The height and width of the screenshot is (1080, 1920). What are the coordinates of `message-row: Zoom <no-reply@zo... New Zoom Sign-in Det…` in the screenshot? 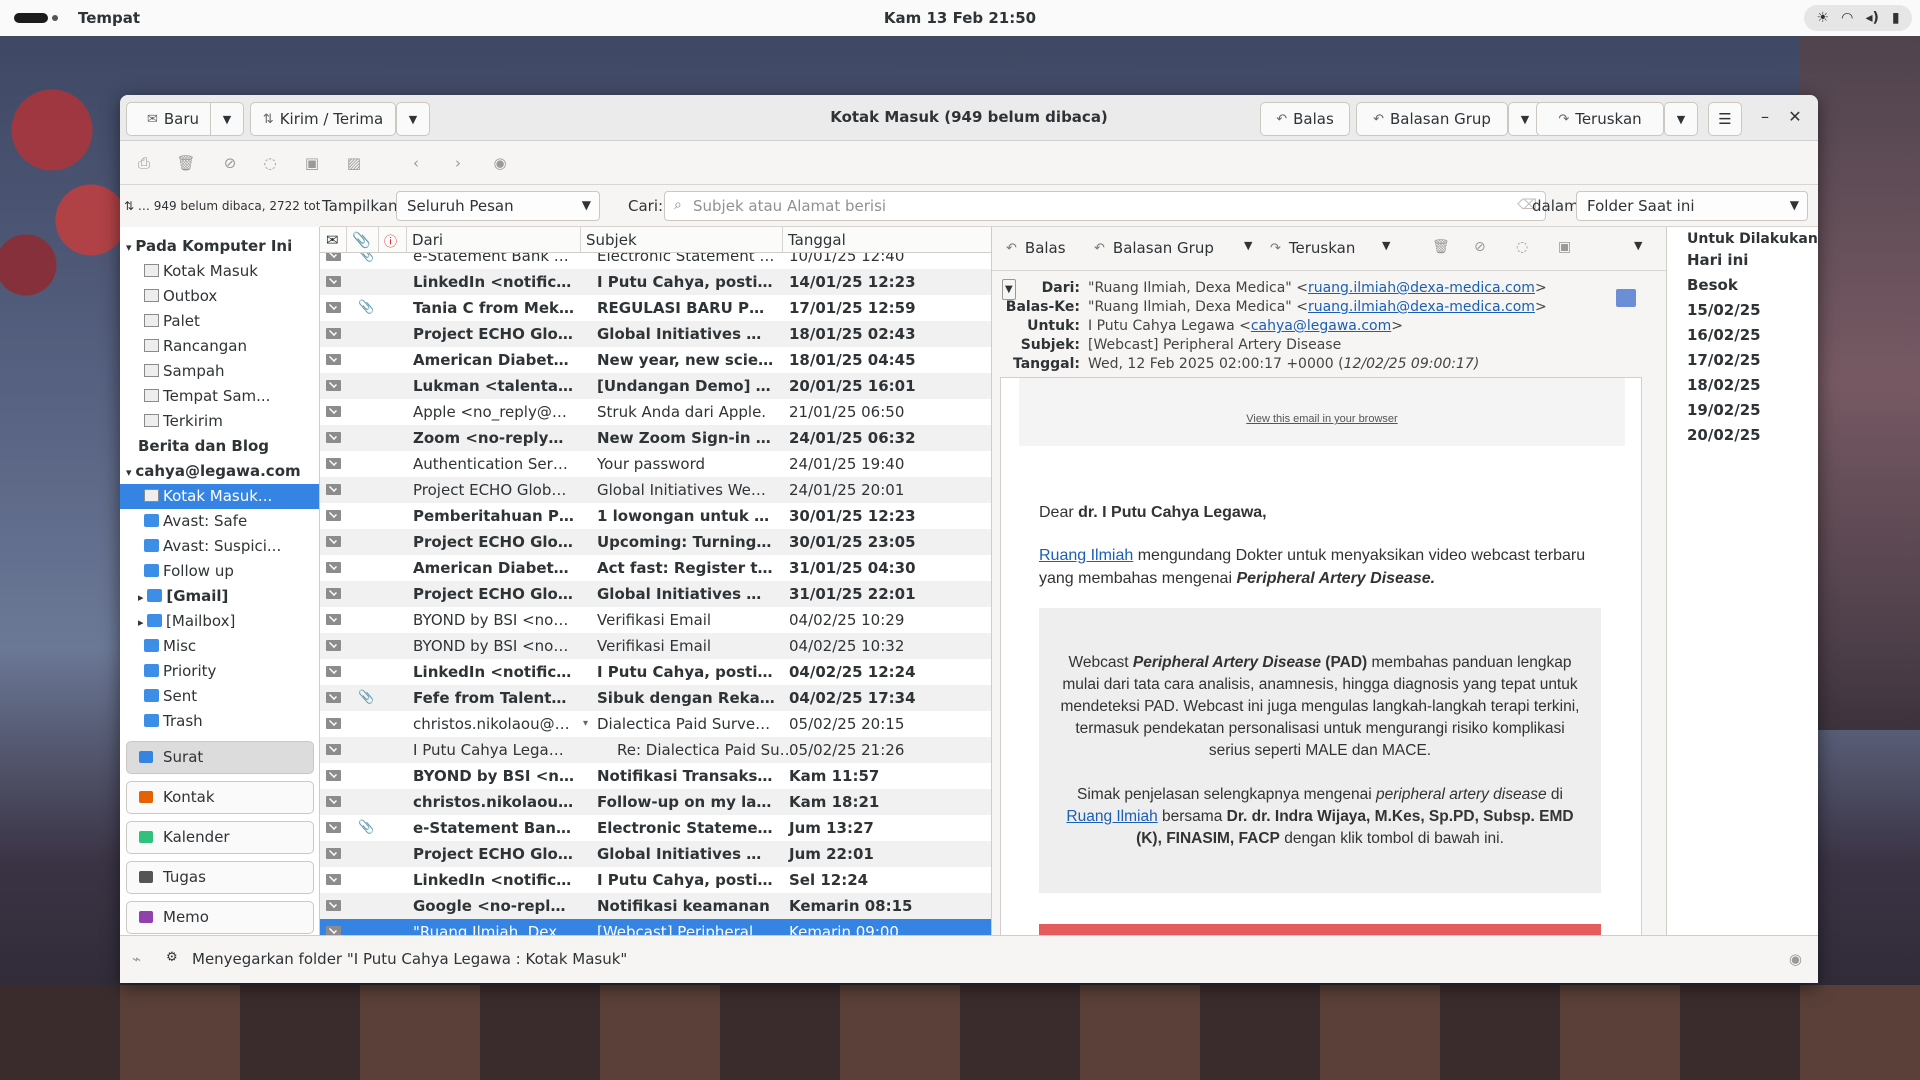 It's located at (655, 438).